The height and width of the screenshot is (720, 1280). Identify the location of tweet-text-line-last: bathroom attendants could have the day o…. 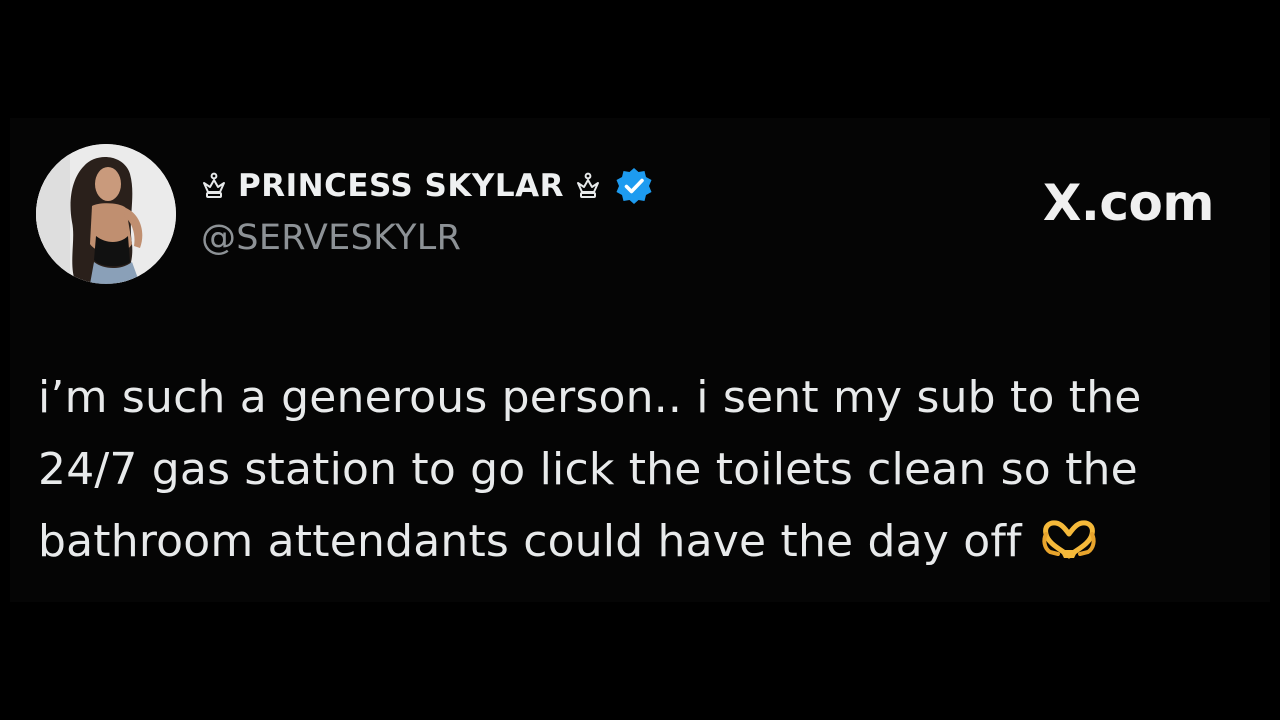
(643, 542).